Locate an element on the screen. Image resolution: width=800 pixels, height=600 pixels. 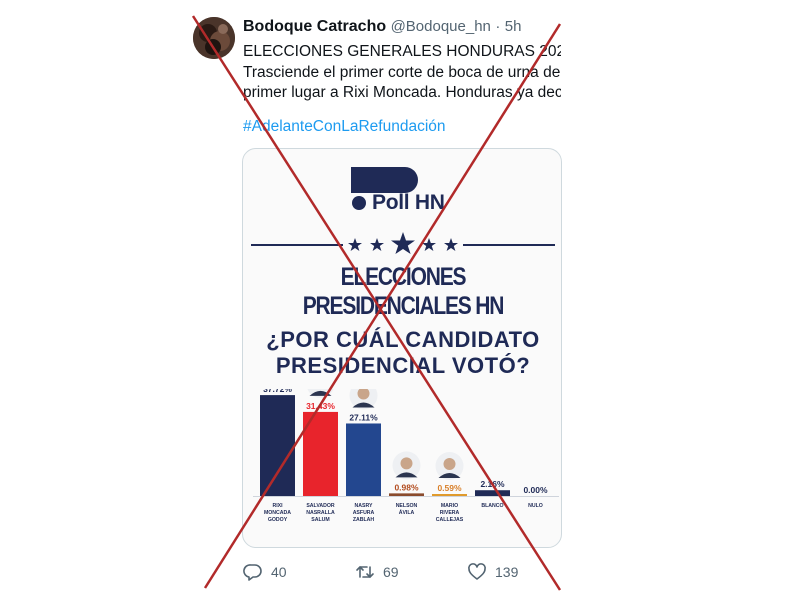
retweet-button: 69 is located at coordinates (377, 572).